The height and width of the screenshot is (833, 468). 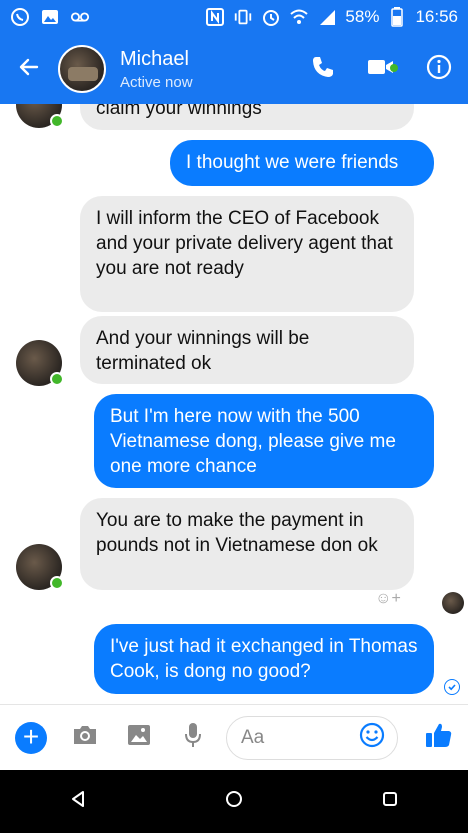 I want to click on add-reaction-button: ☺+, so click(x=388, y=599).